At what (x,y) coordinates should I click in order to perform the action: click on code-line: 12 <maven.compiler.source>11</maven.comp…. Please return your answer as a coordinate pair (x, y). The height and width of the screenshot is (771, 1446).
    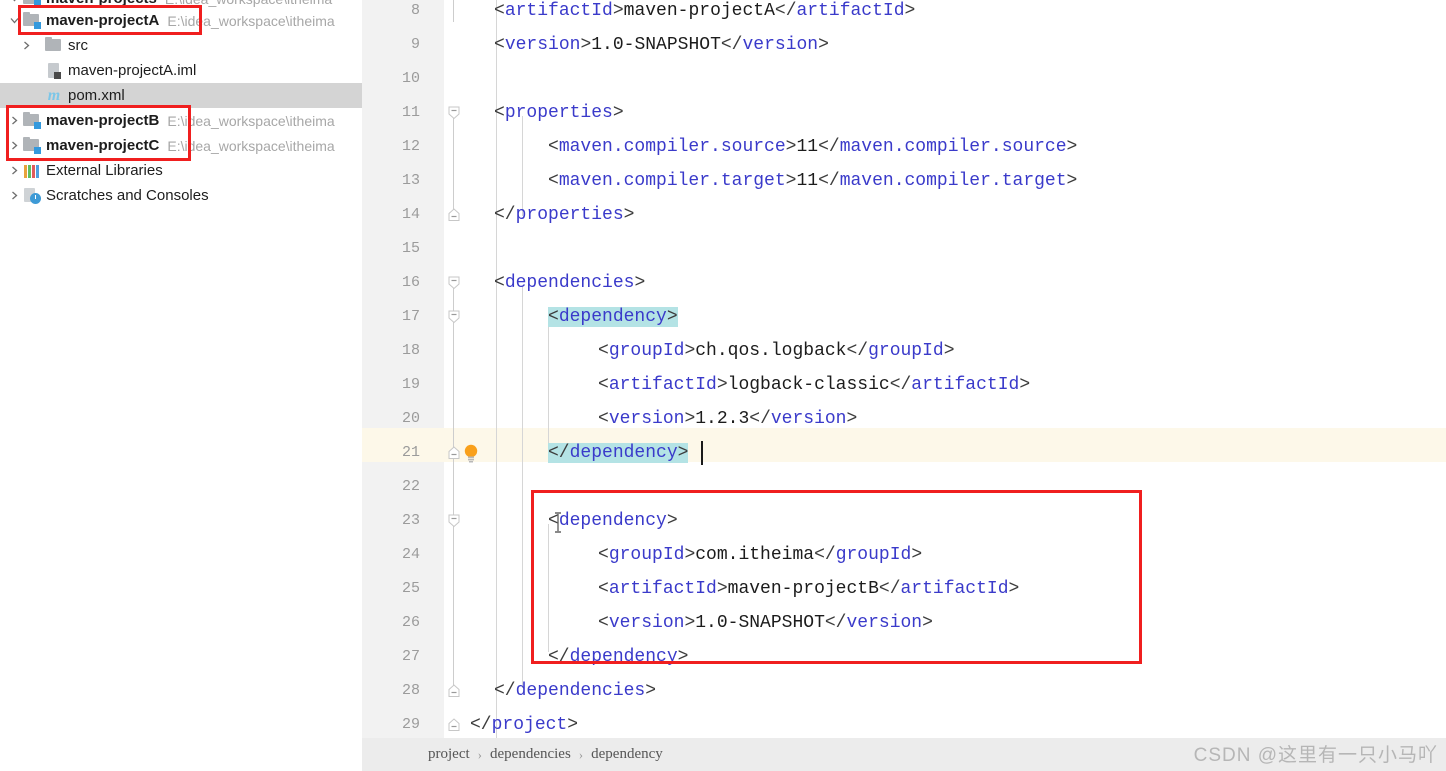
    Looking at the image, I should click on (904, 147).